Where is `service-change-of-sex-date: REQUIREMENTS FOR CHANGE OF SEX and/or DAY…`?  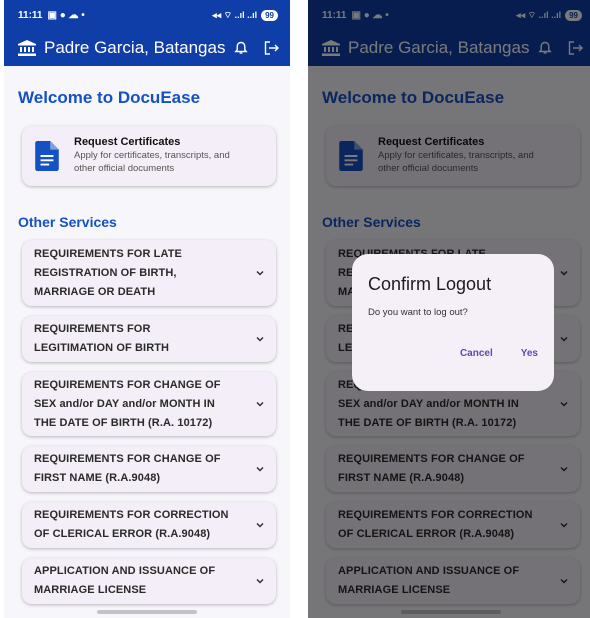
service-change-of-sex-date: REQUIREMENTS FOR CHANGE OF SEX and/or DAY… is located at coordinates (149, 404).